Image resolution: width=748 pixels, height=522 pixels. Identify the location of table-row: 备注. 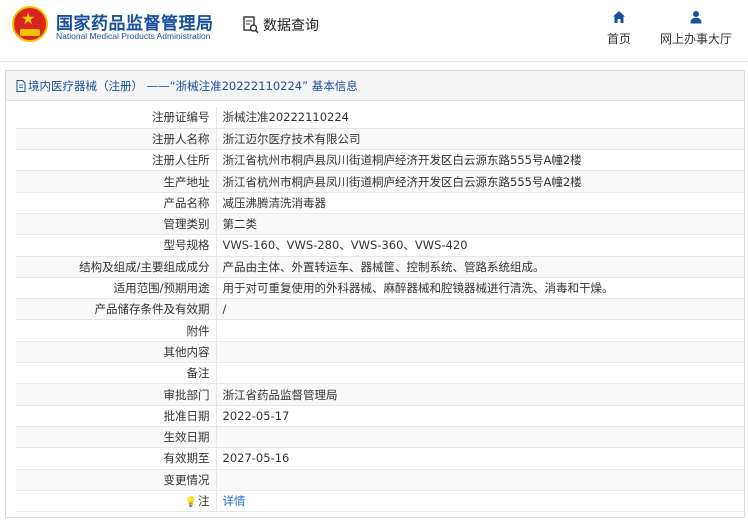
(380, 373).